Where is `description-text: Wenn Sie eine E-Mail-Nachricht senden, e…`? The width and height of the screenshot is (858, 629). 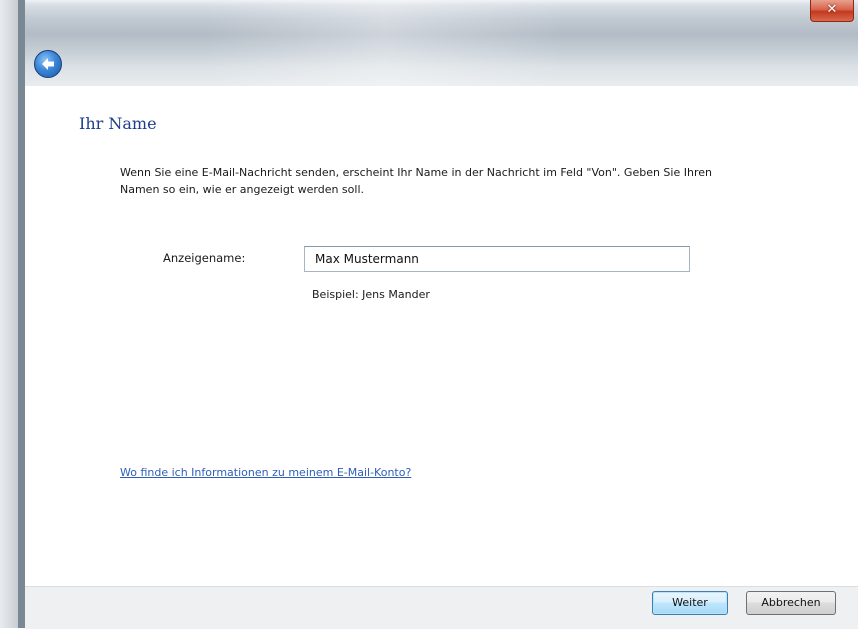 description-text: Wenn Sie eine E-Mail-Nachricht senden, e… is located at coordinates (416, 181).